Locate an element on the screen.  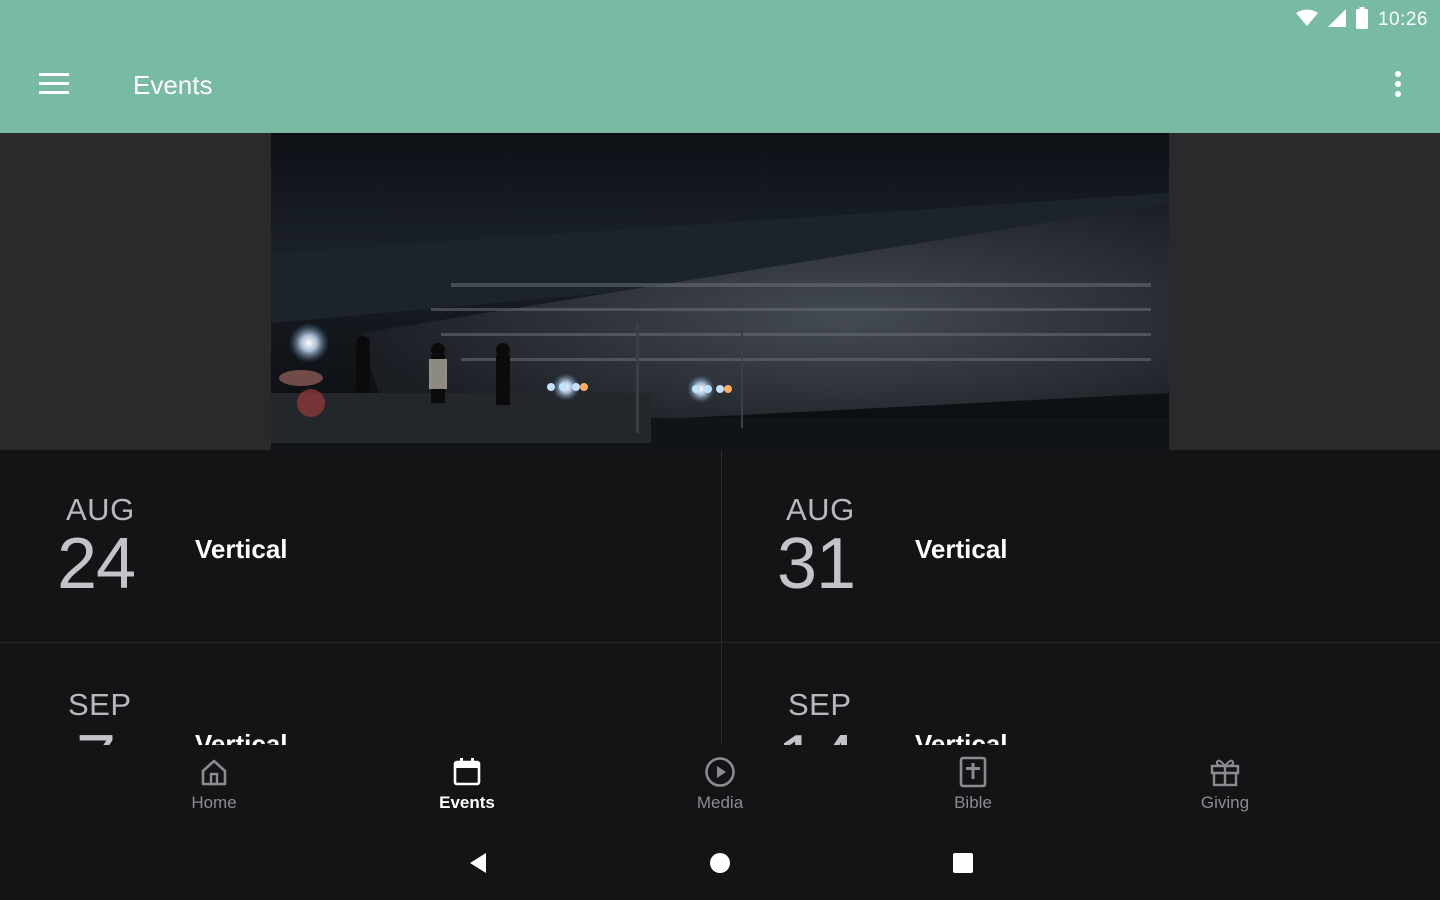
nav-item-giving: Giving is located at coordinates (1225, 787).